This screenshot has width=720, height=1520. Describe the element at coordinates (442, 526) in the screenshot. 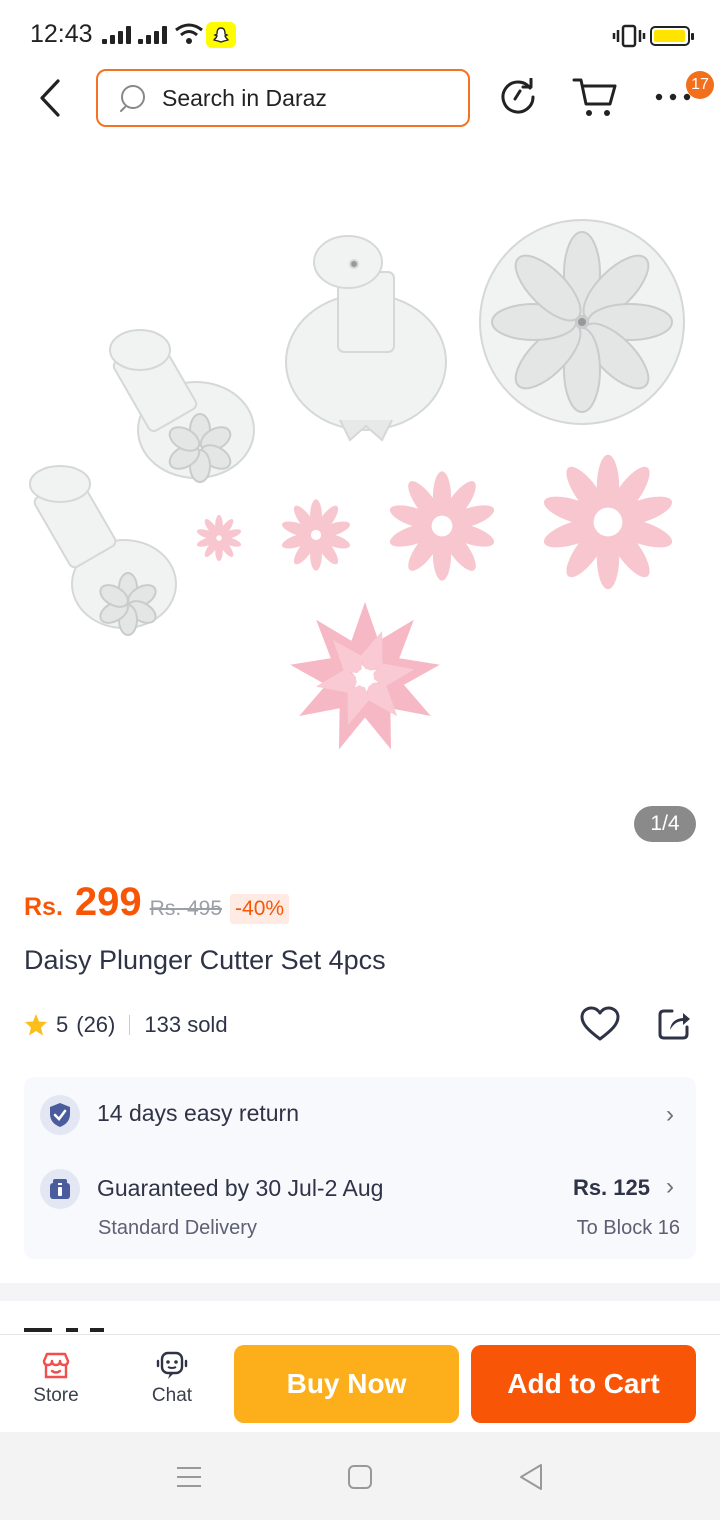

I see `pink-flower-m` at that location.